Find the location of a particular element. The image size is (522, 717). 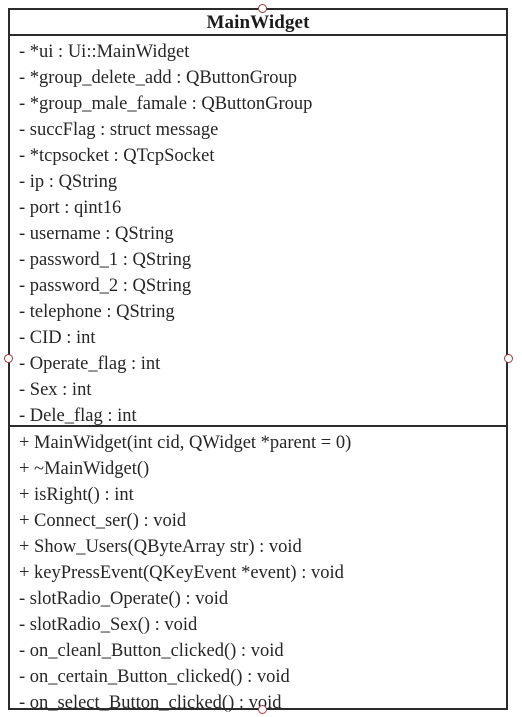

connection-point-right-icon is located at coordinates (508, 358).